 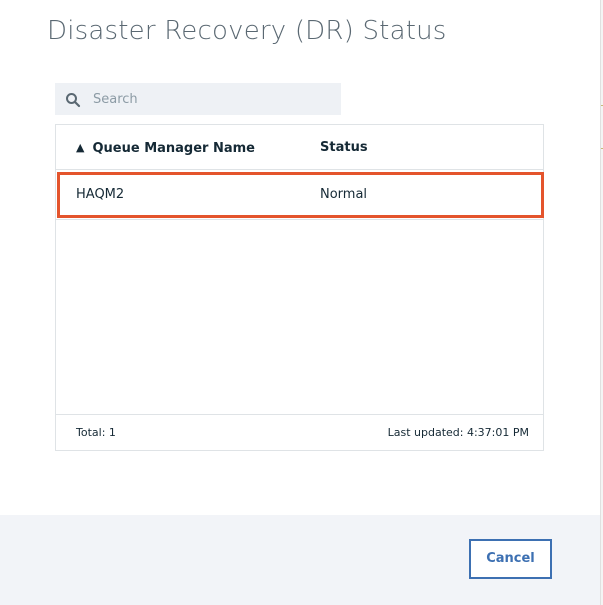 What do you see at coordinates (299, 432) in the screenshot?
I see `table-footer: Total: 1 Last updated: 4:37:01 PM` at bounding box center [299, 432].